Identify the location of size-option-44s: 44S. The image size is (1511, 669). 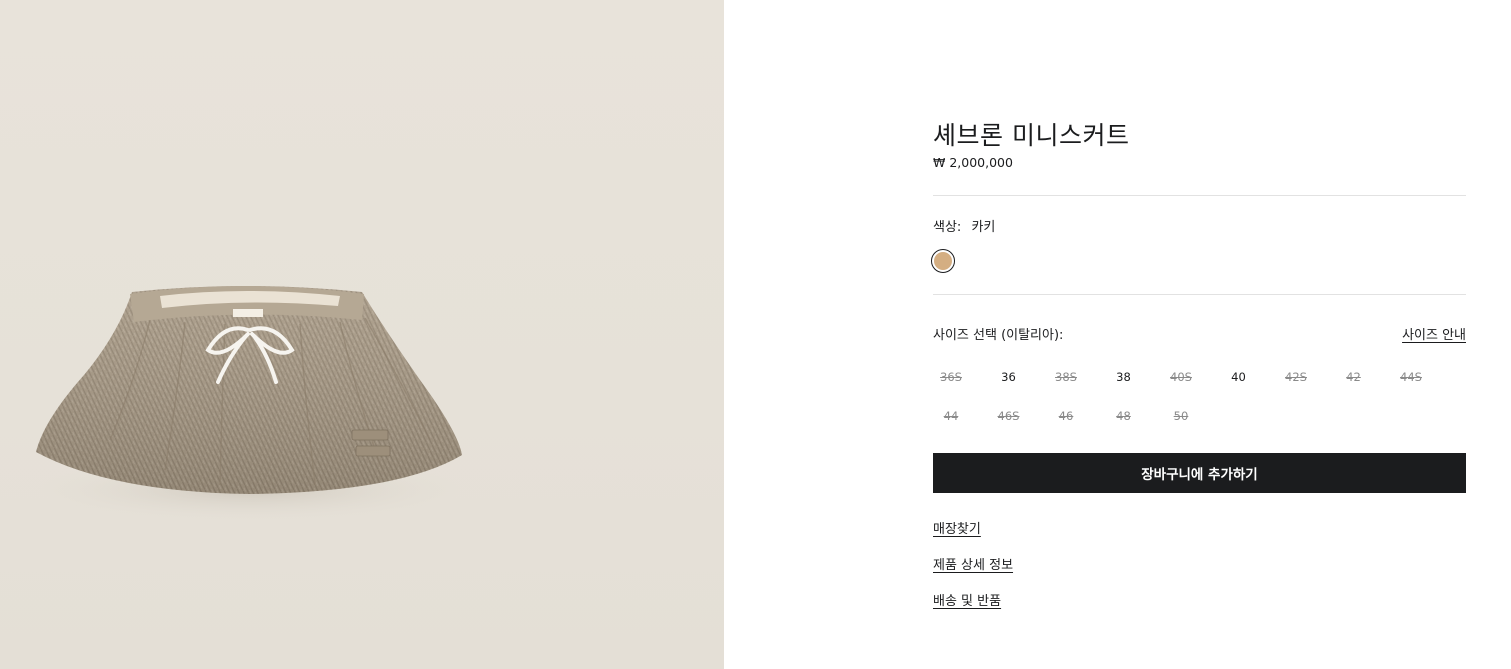
(1411, 377).